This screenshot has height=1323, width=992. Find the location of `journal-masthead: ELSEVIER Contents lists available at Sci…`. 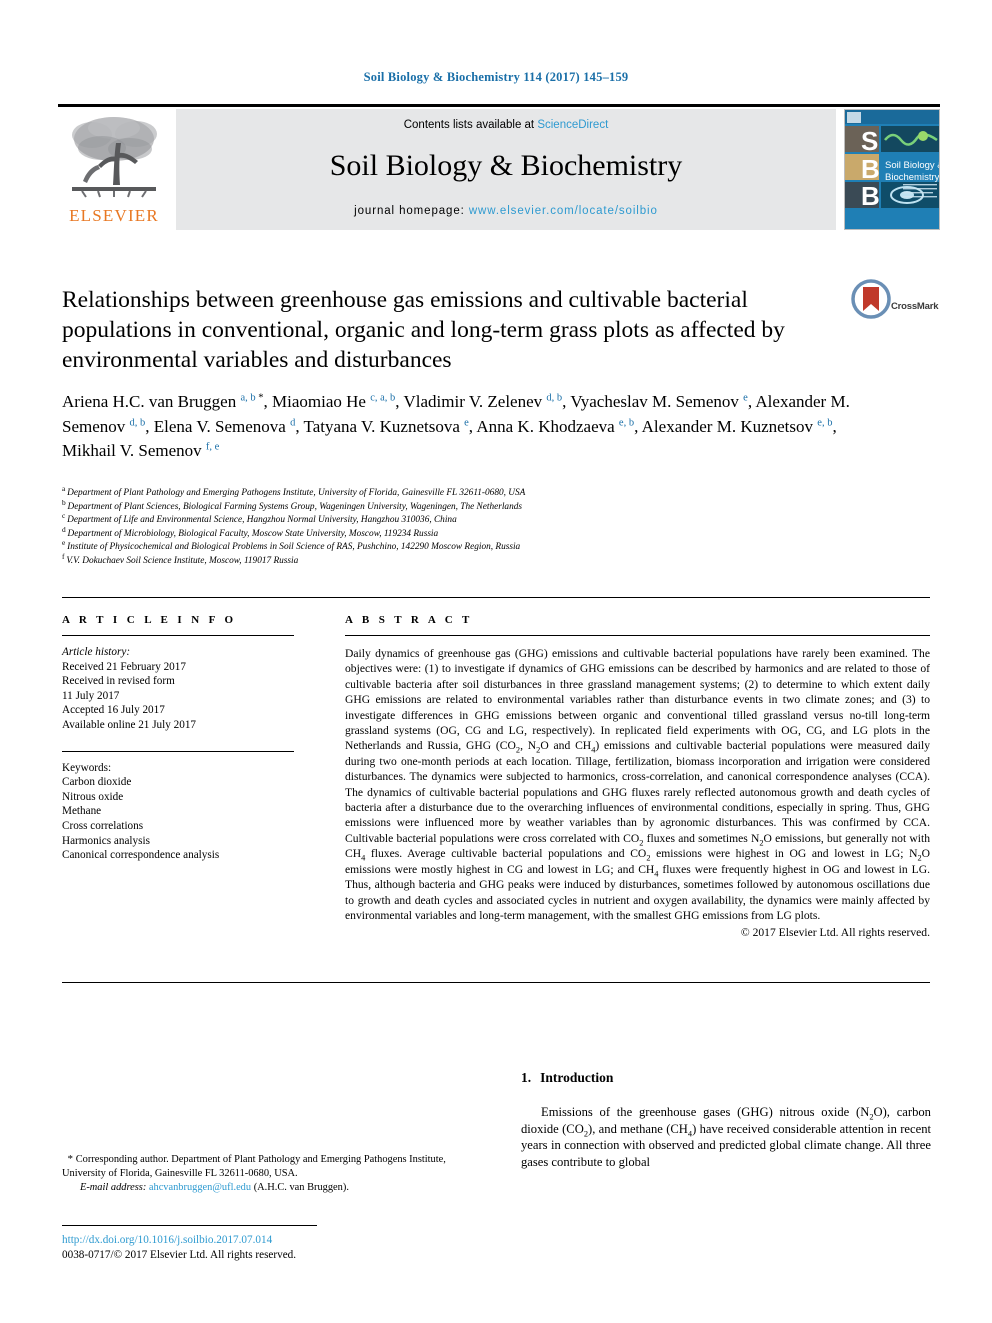

journal-masthead: ELSEVIER Contents lists available at Sci… is located at coordinates (499, 167).